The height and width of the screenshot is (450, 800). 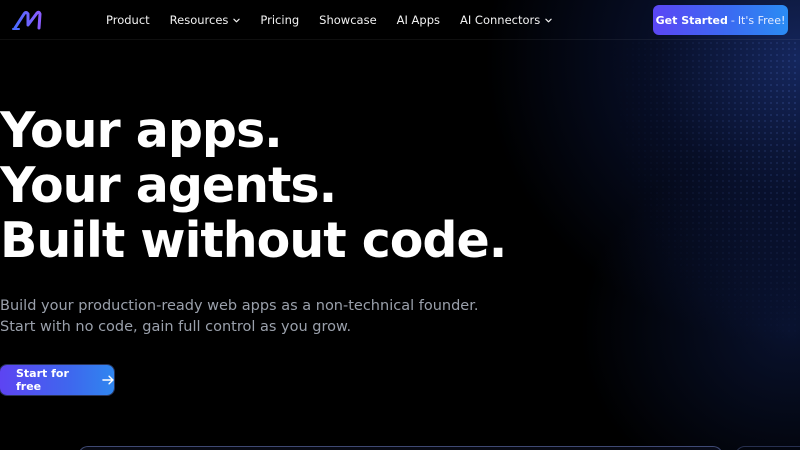 I want to click on start-for-free-label: Start for free, so click(x=42, y=380).